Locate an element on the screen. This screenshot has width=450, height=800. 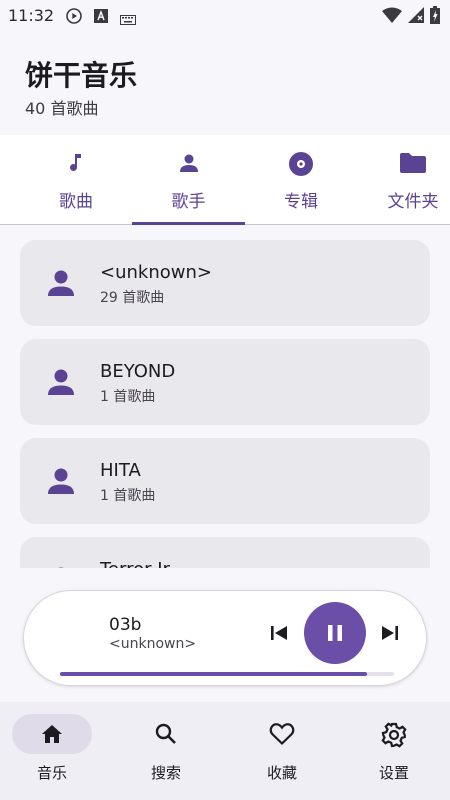
artist-item: BEYOND 1 首歌曲 is located at coordinates (225, 382).